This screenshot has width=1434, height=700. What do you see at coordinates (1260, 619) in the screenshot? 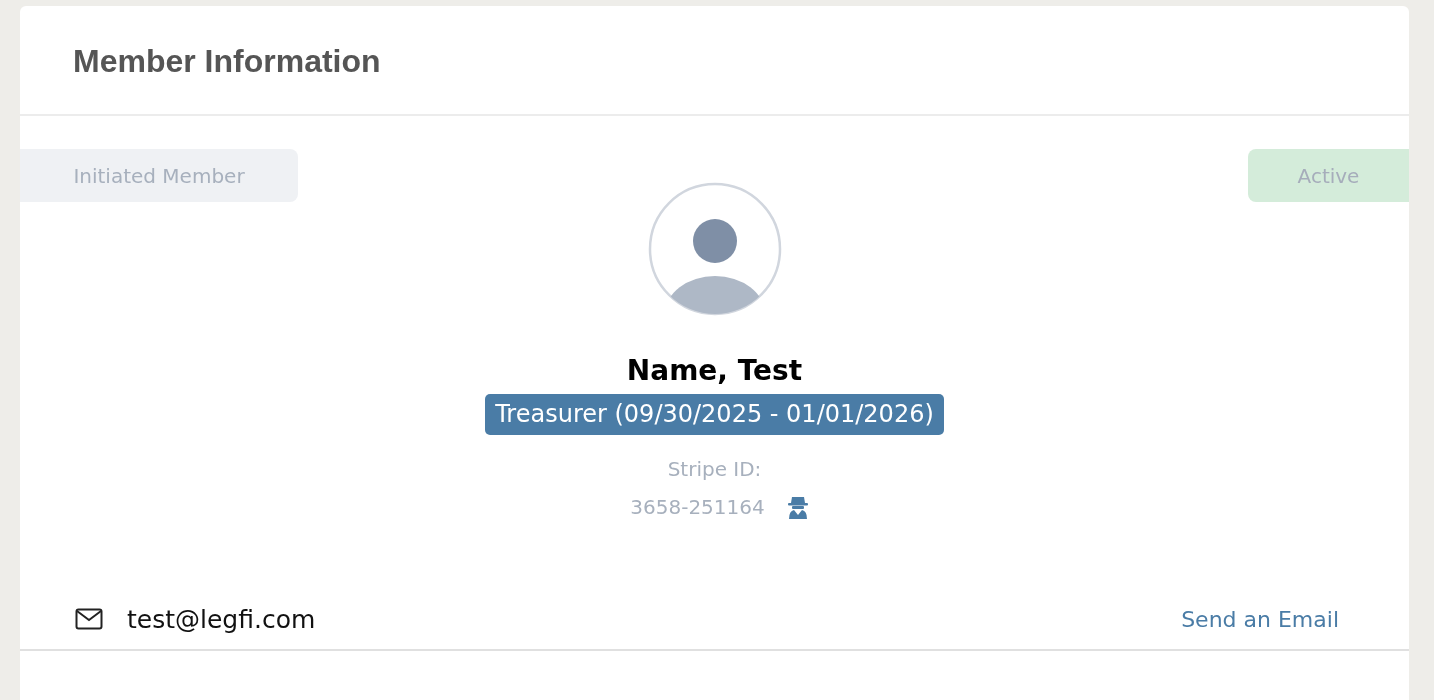
I see `send-email-link: Send an Email` at bounding box center [1260, 619].